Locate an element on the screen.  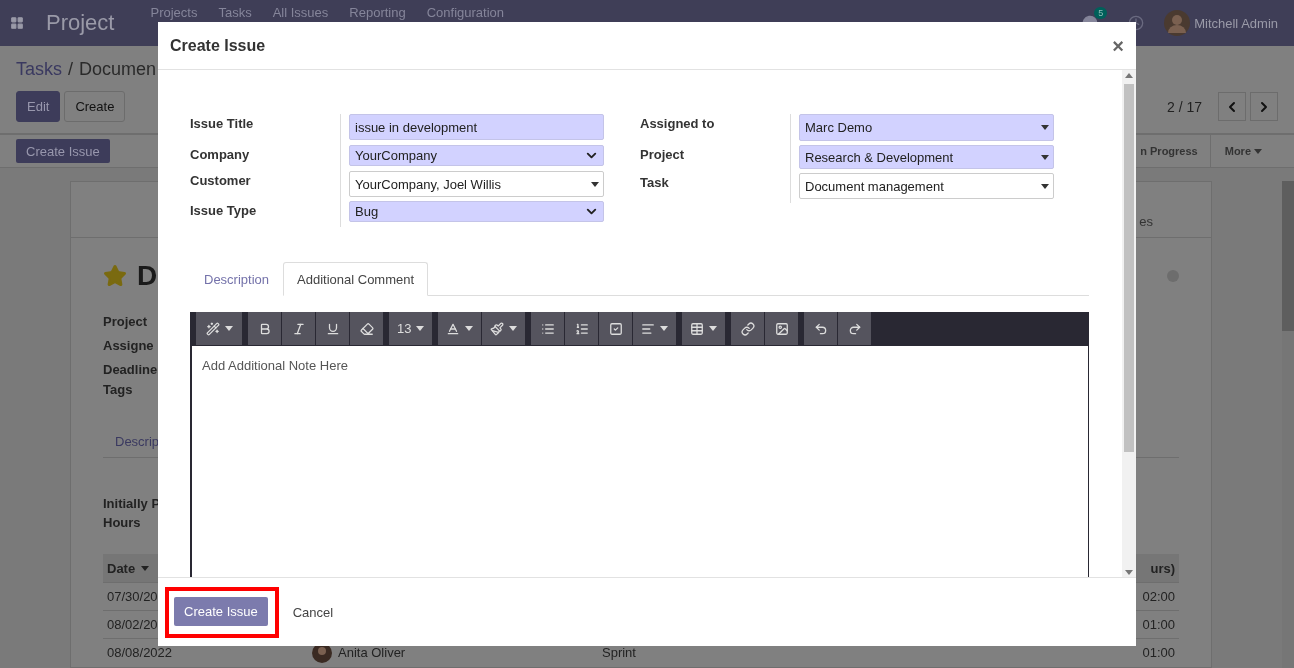
field-label: Deadline is located at coordinates (130, 370).